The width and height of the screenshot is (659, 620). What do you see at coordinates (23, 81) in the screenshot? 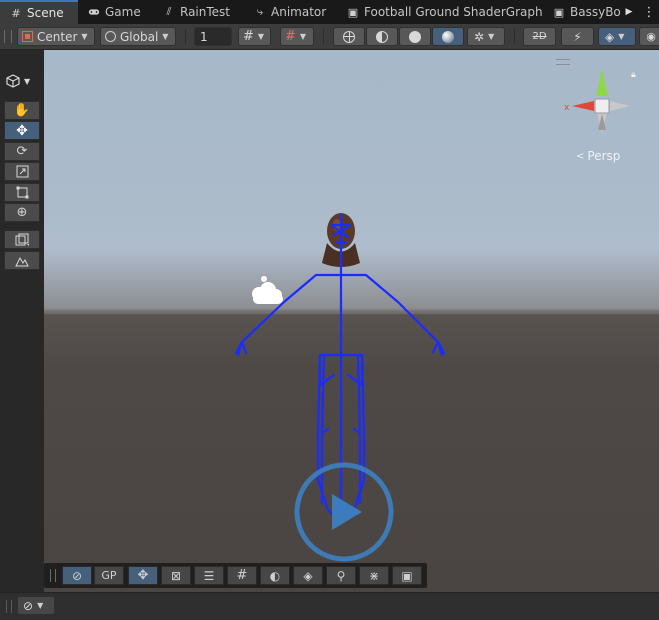
I see `tool-settings-dropdown: ▼` at bounding box center [23, 81].